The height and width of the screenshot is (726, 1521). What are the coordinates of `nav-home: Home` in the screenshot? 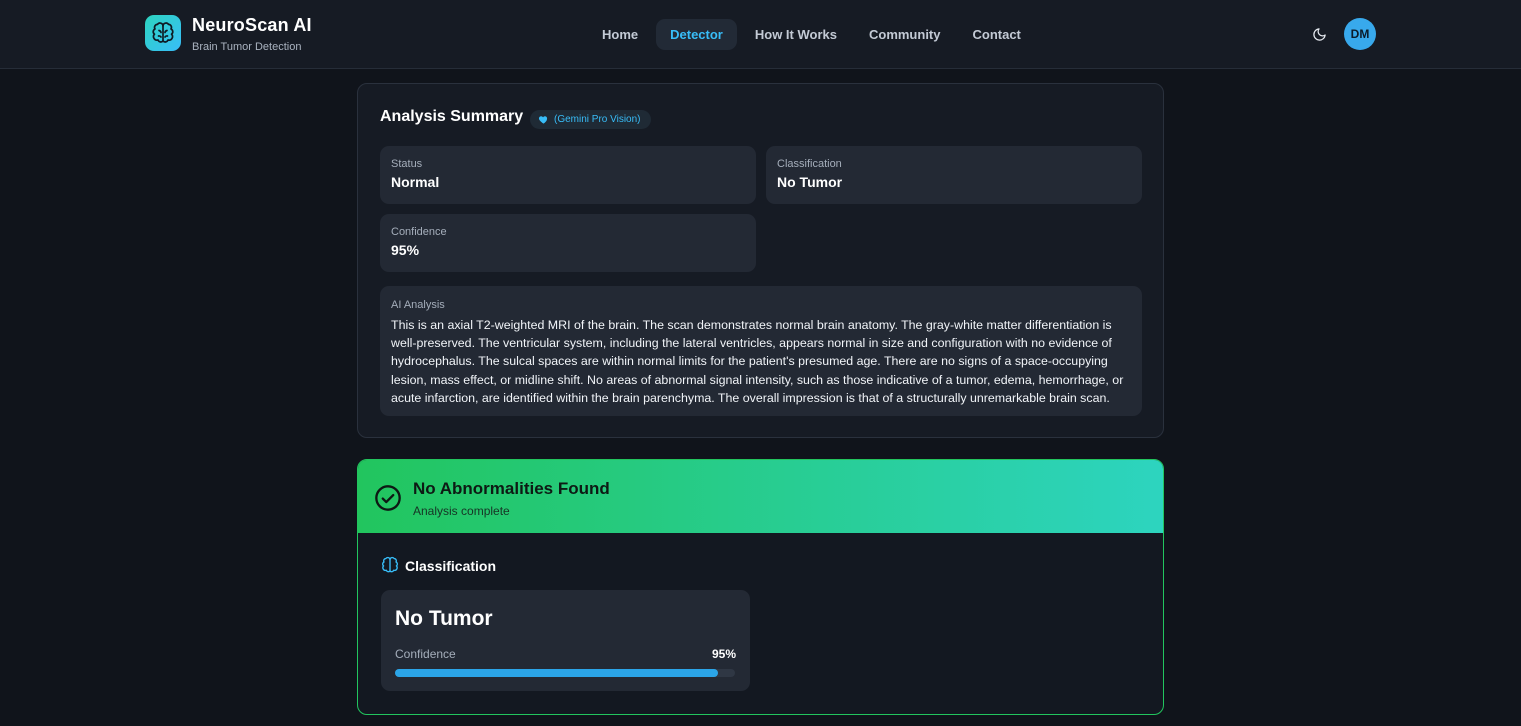 It's located at (620, 34).